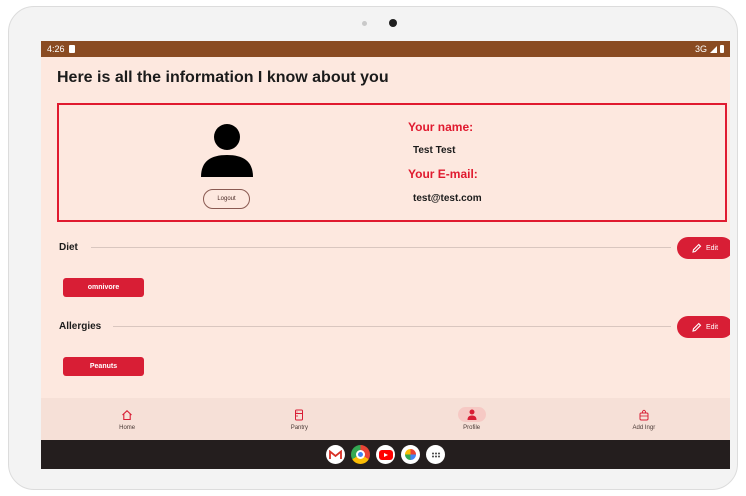 Image resolution: width=746 pixels, height=496 pixels. I want to click on youtube-icon, so click(385, 454).